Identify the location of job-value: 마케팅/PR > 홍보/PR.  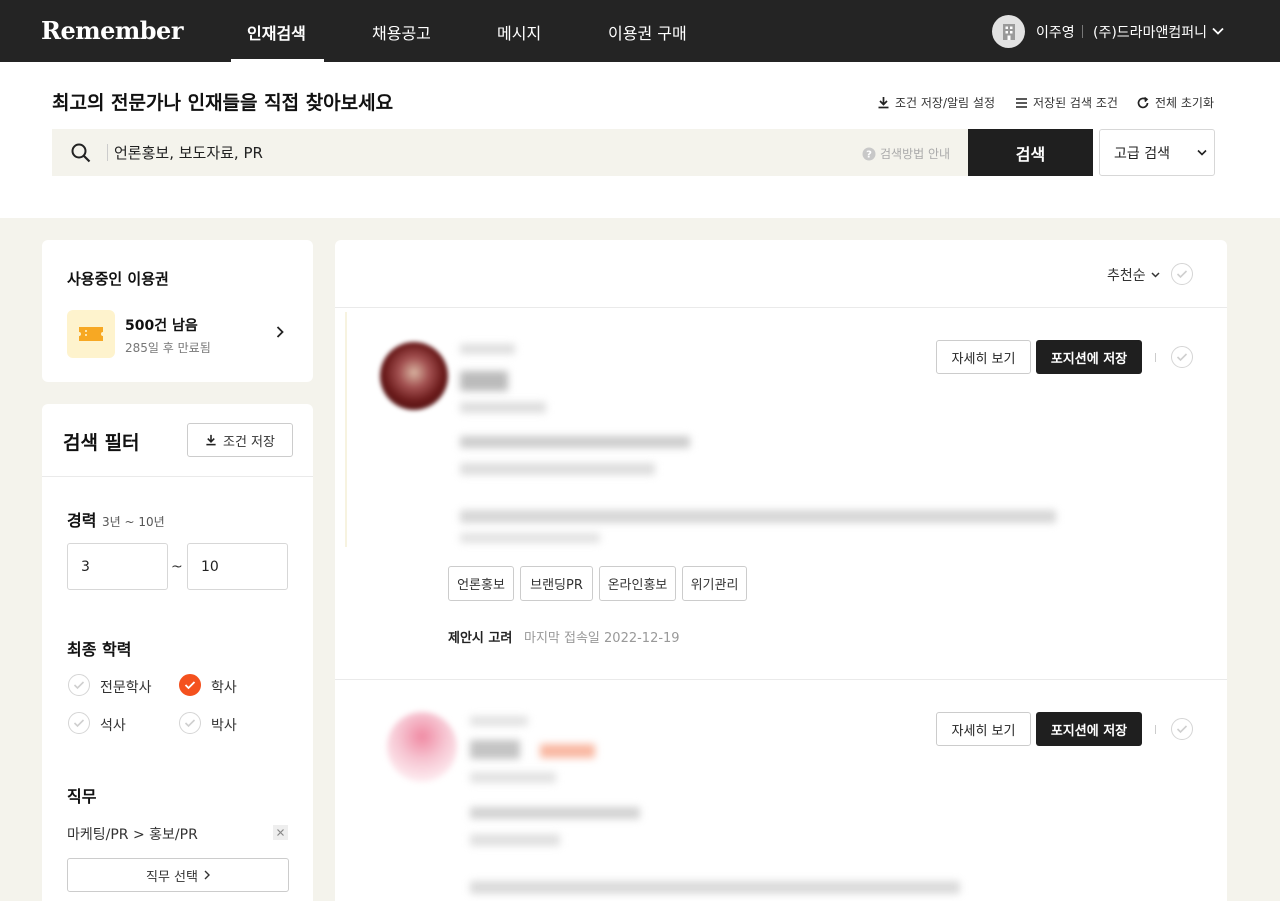
(132, 835).